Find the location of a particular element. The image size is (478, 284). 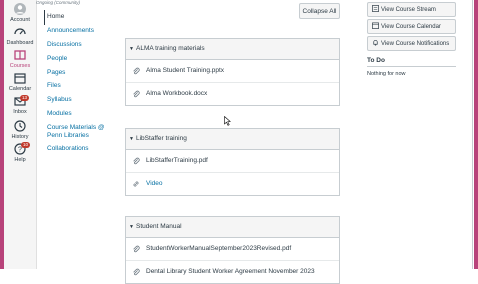

button-label: View Course Notifications is located at coordinates (415, 44).